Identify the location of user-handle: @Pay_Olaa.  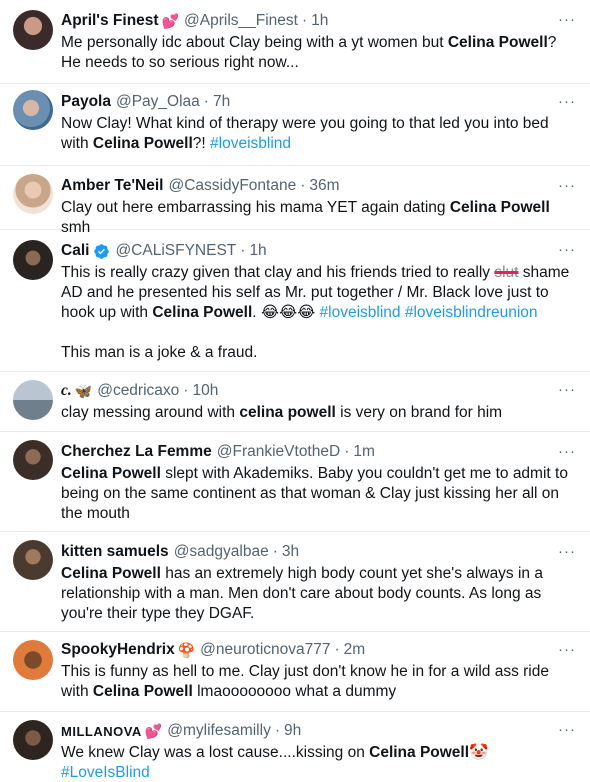
(158, 102).